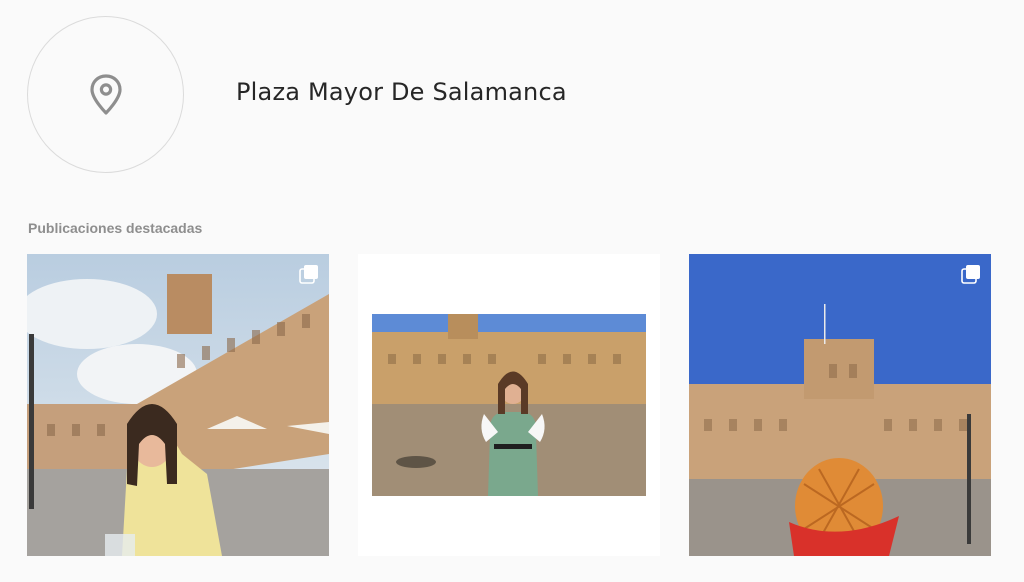  What do you see at coordinates (115, 228) in the screenshot?
I see `section-label: Publicaciones destacadas` at bounding box center [115, 228].